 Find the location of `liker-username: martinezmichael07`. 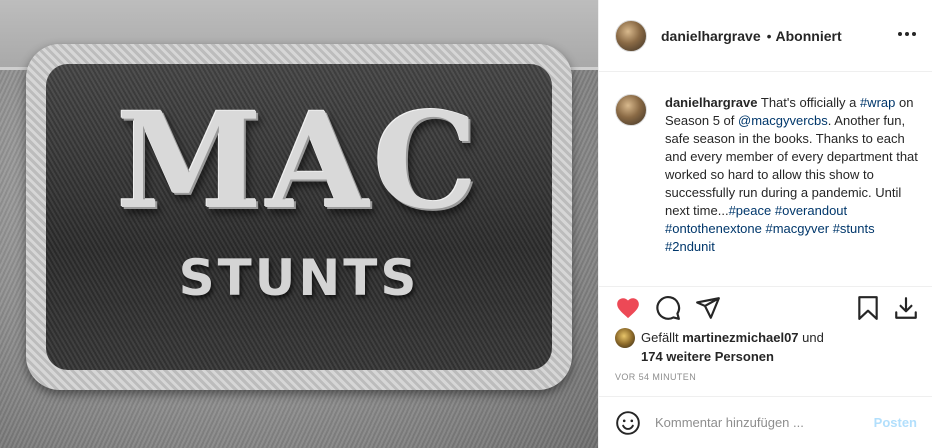

liker-username: martinezmichael07 is located at coordinates (740, 338).